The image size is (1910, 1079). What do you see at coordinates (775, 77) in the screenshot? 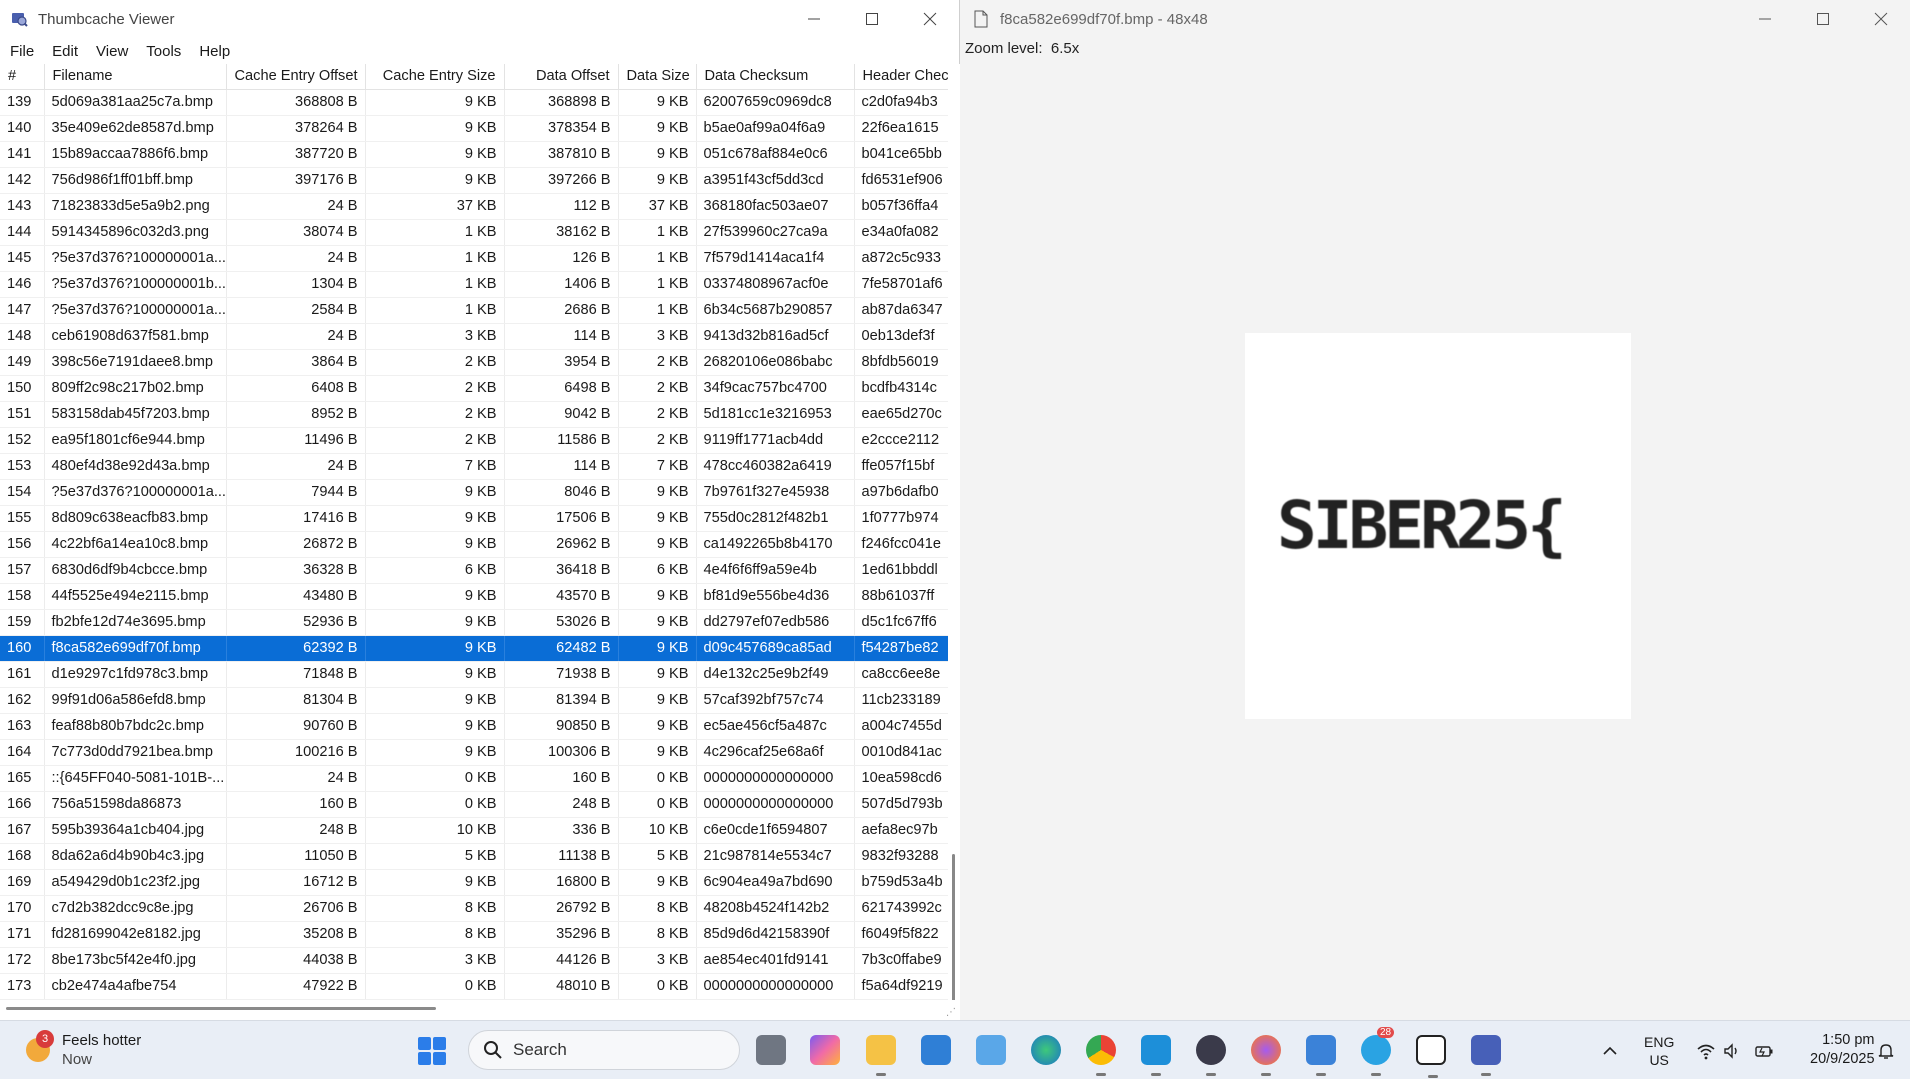
I see `col-header-data-checksum: Data Checksum` at bounding box center [775, 77].